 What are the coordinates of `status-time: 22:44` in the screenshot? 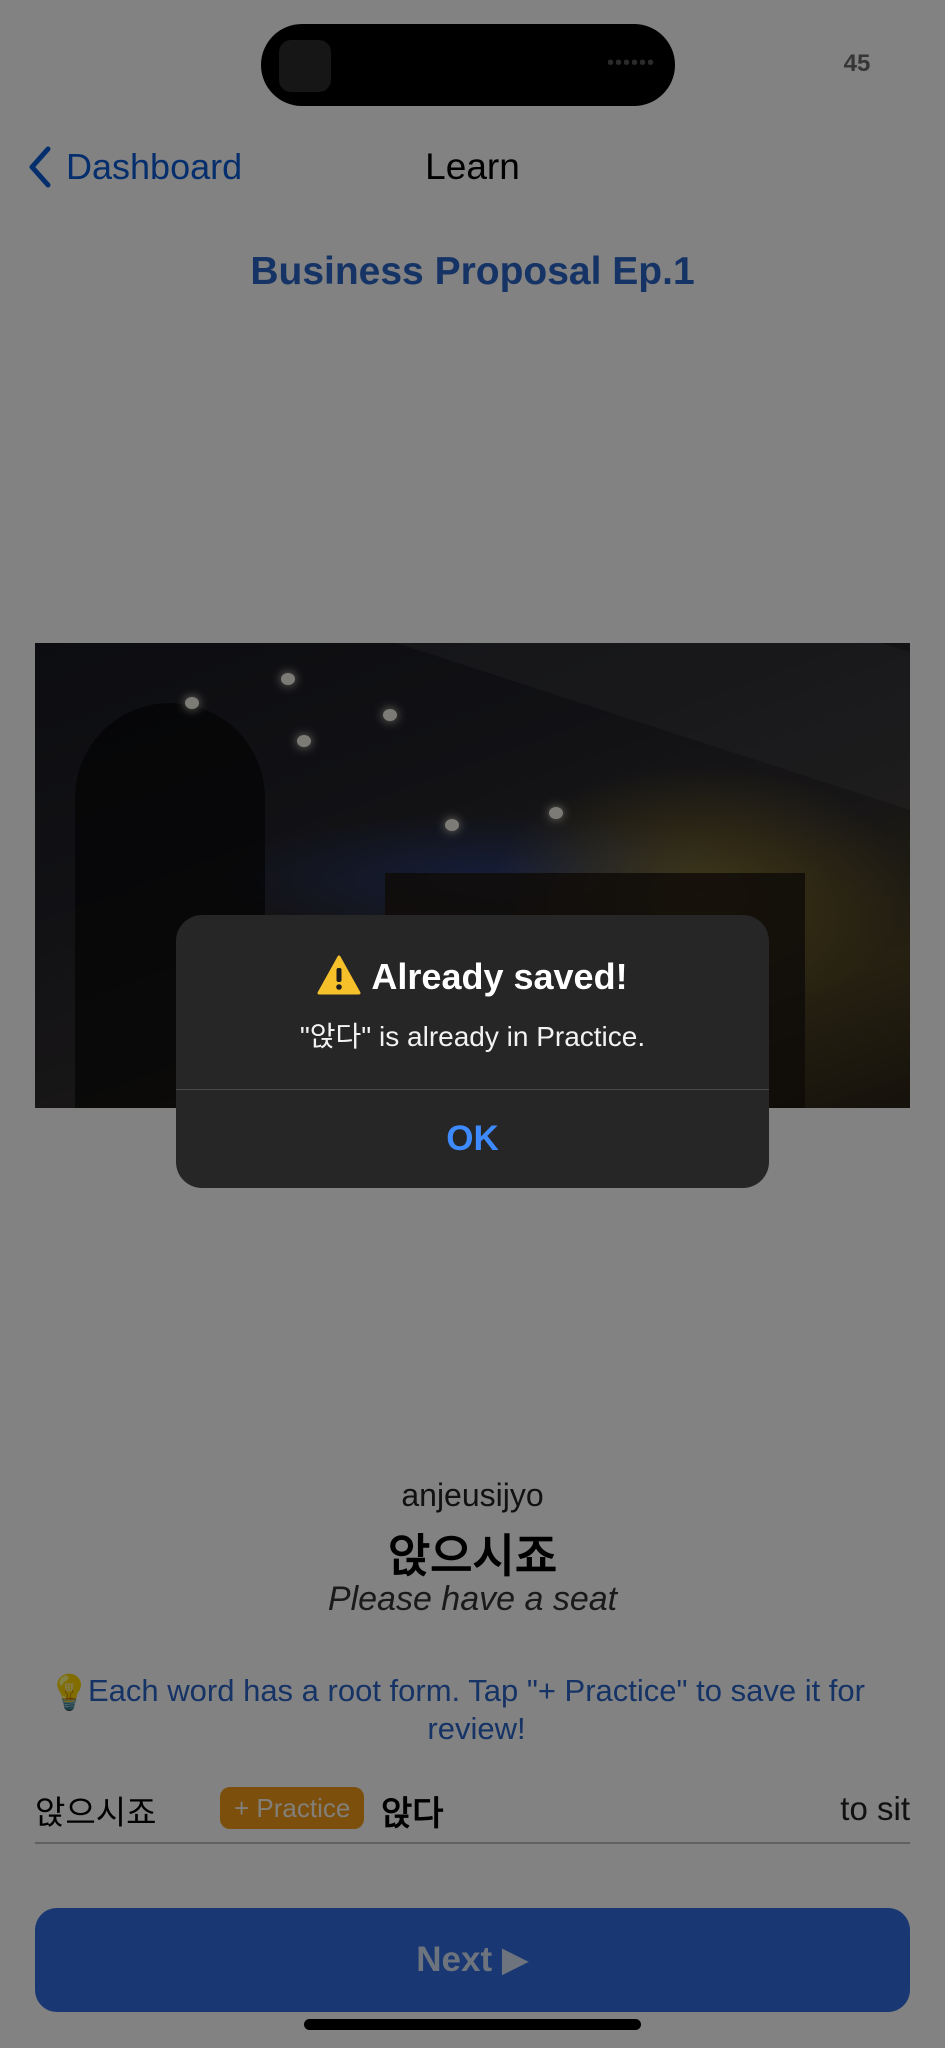 It's located at (138, 61).